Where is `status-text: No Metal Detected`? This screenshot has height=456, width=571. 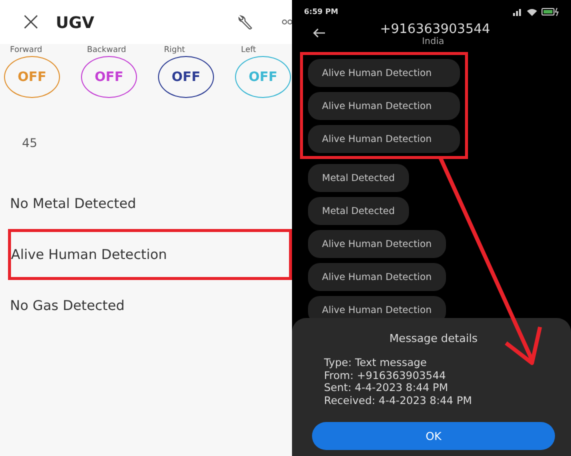 status-text: No Metal Detected is located at coordinates (73, 204).